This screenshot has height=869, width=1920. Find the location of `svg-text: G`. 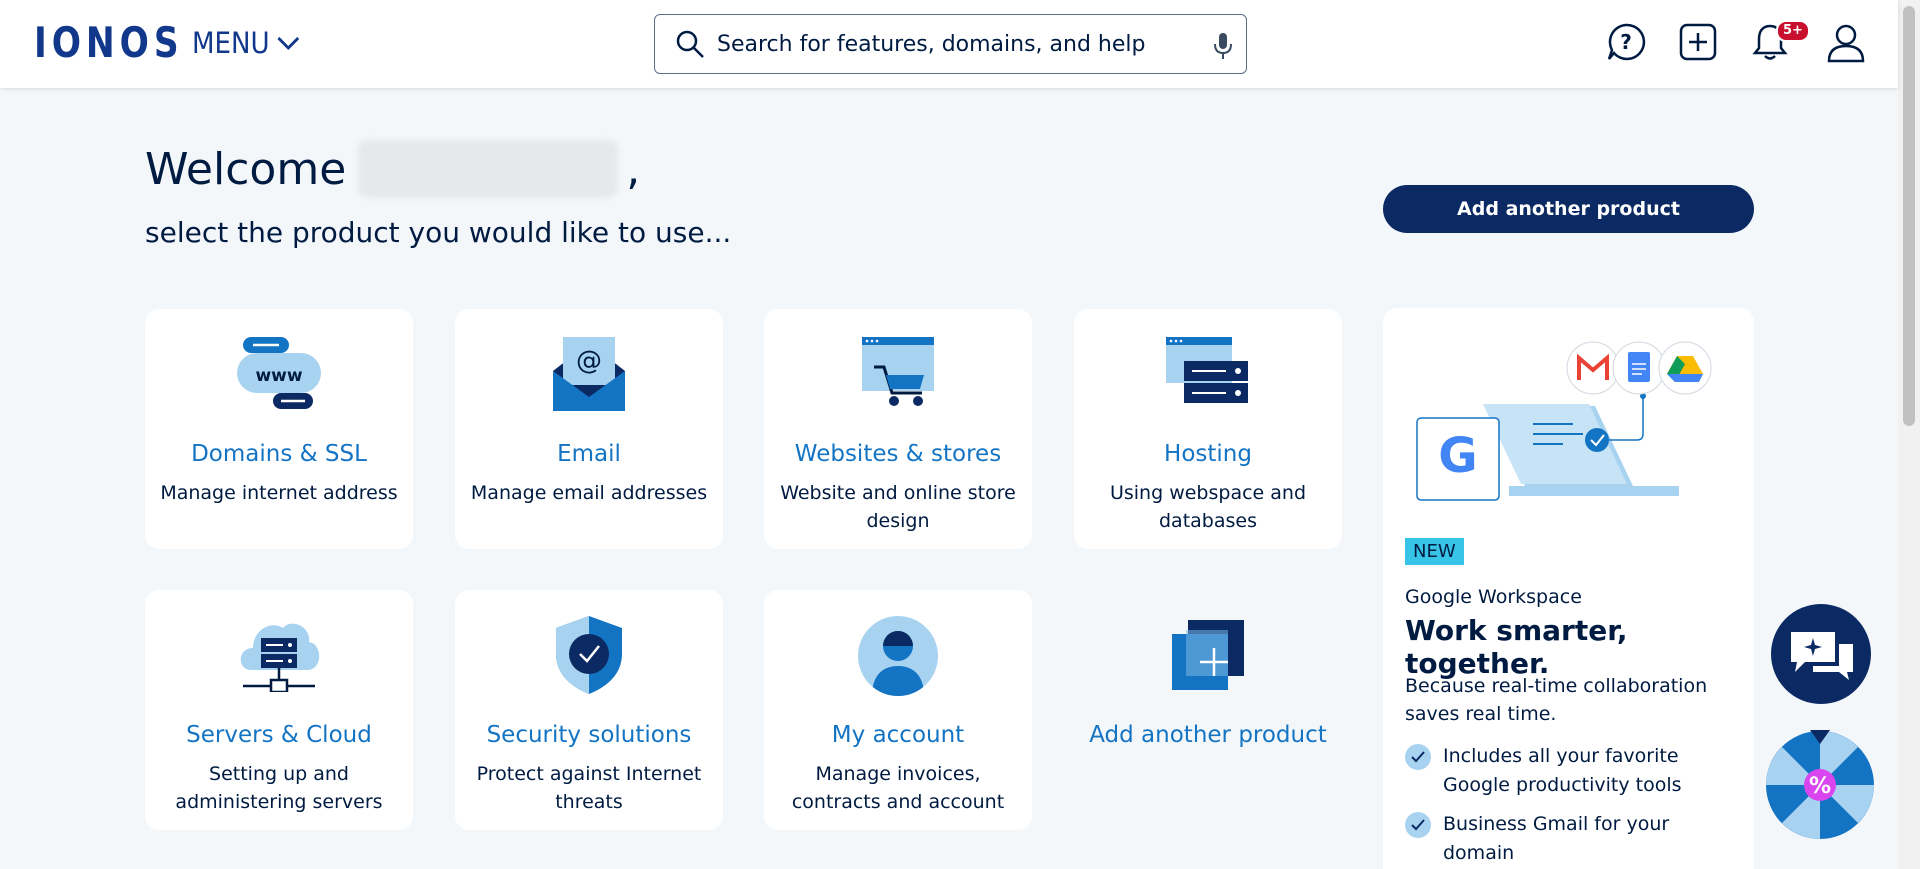

svg-text: G is located at coordinates (1457, 456).